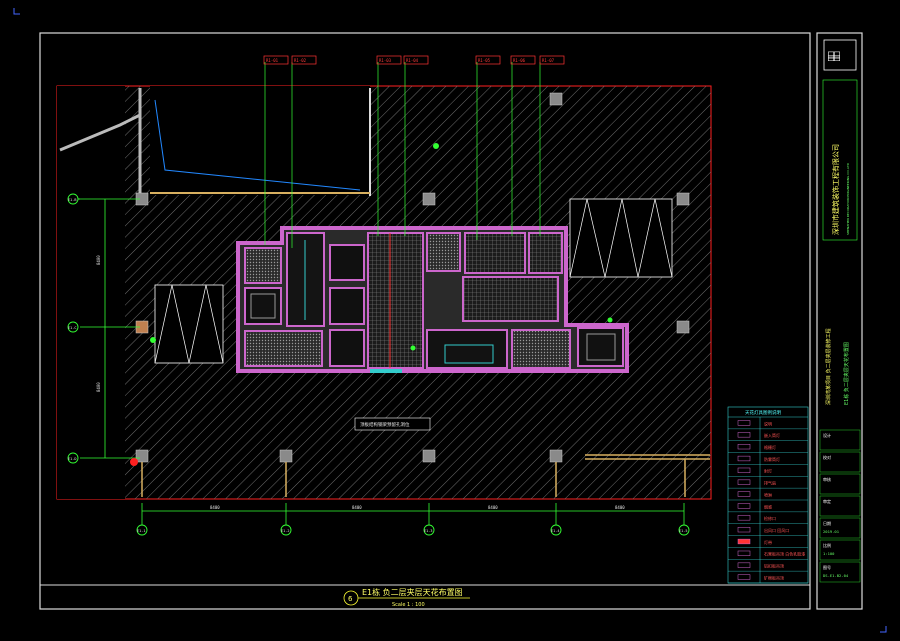 The height and width of the screenshot is (641, 900). I want to click on svg-text: E1-3, so click(428, 531).